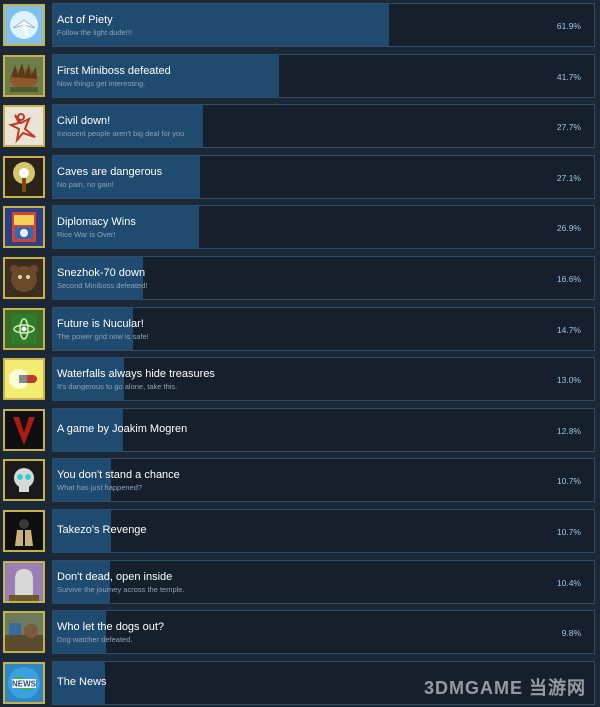 Image resolution: width=600 pixels, height=707 pixels. Describe the element at coordinates (24, 126) in the screenshot. I see `chalk-outline-icon` at that location.